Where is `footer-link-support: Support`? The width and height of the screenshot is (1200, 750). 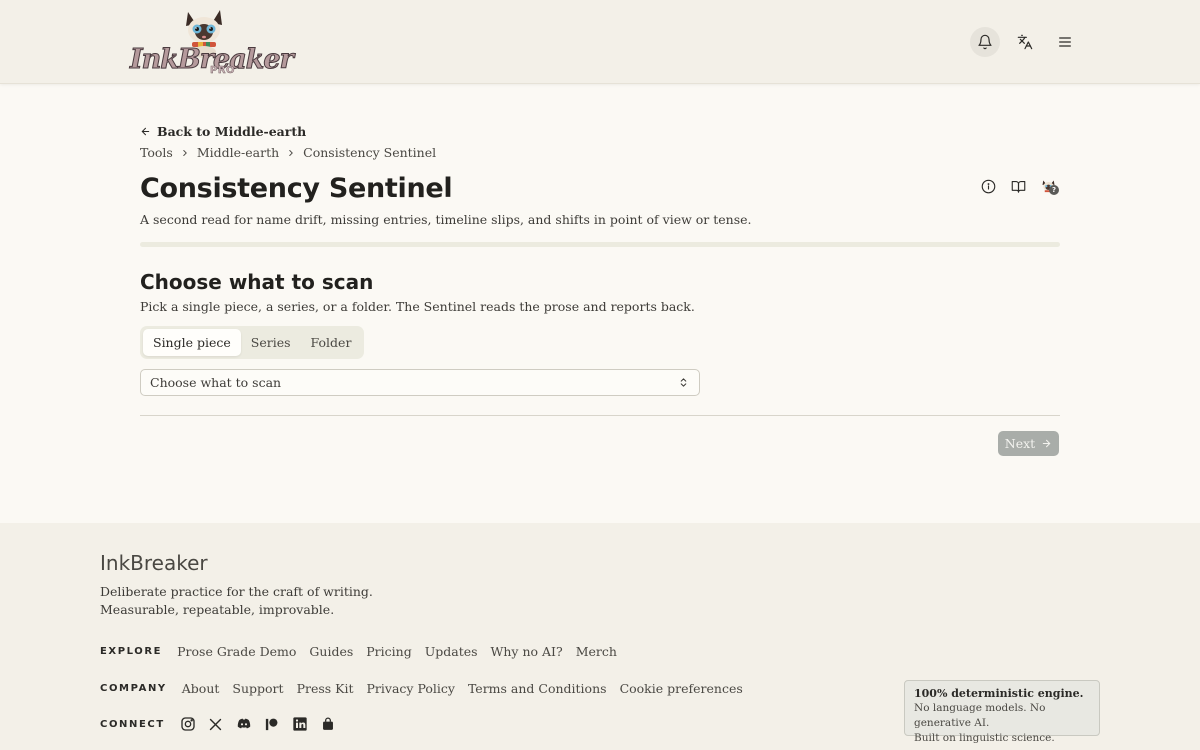 footer-link-support: Support is located at coordinates (257, 688).